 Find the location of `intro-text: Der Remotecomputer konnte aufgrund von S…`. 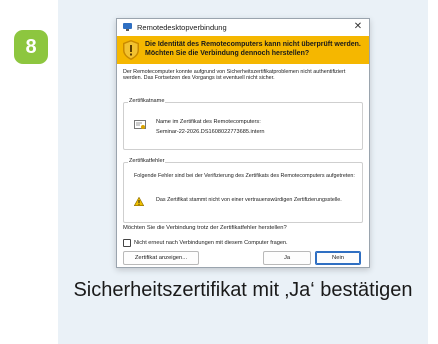

intro-text: Der Remotecomputer konnte aufgrund von S… is located at coordinates (234, 75).